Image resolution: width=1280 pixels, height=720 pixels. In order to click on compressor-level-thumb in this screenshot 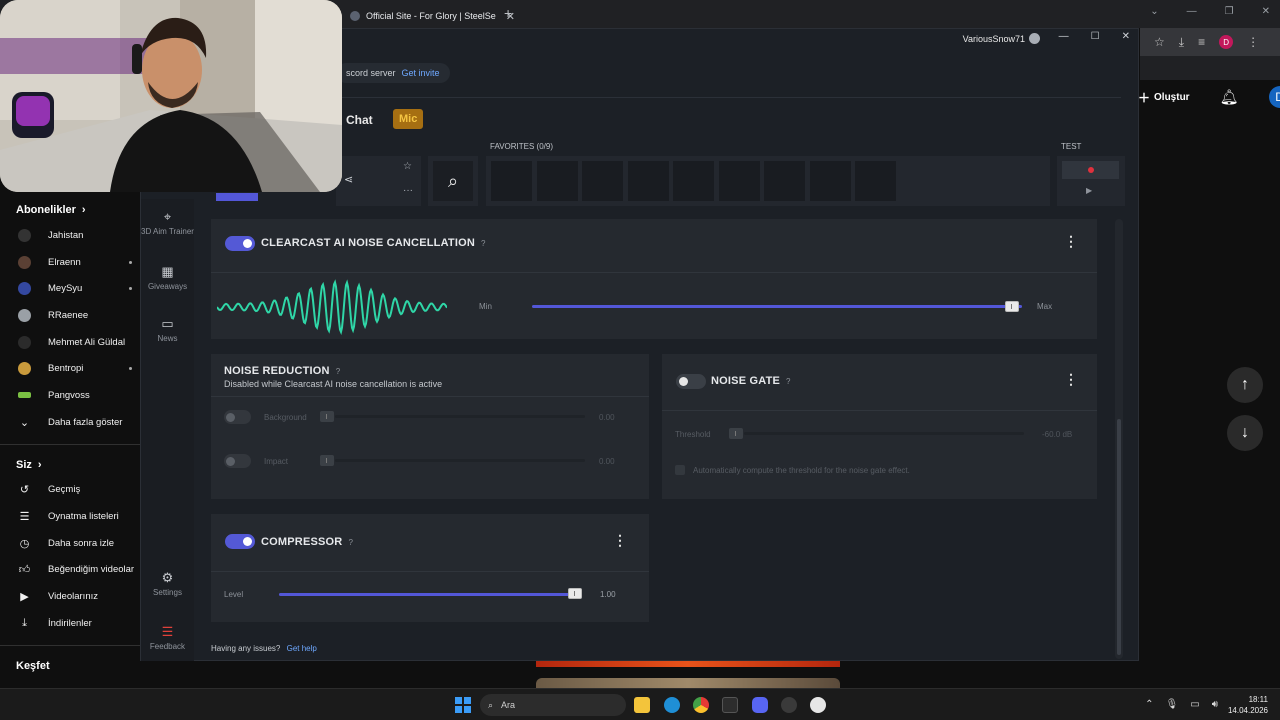, I will do `click(575, 593)`.